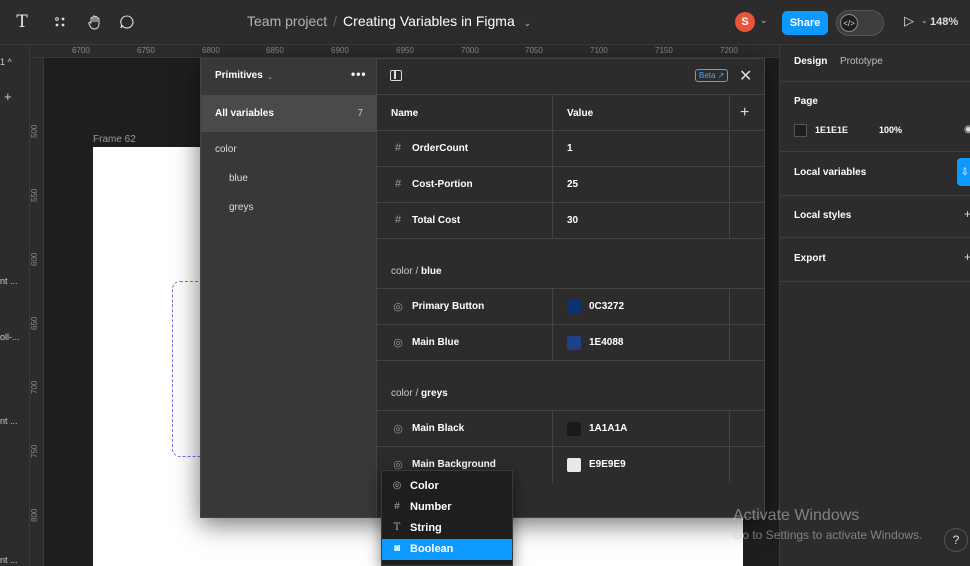 Image resolution: width=970 pixels, height=566 pixels. I want to click on ruler-label: 6750, so click(146, 50).